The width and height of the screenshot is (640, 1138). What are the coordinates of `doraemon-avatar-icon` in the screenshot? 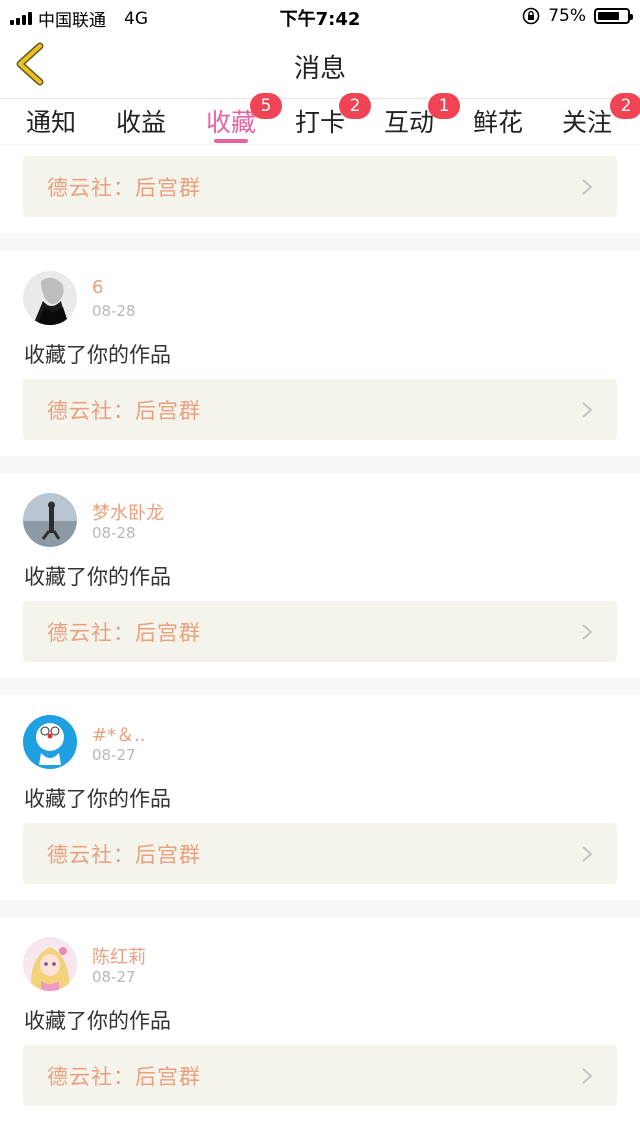 It's located at (50, 742).